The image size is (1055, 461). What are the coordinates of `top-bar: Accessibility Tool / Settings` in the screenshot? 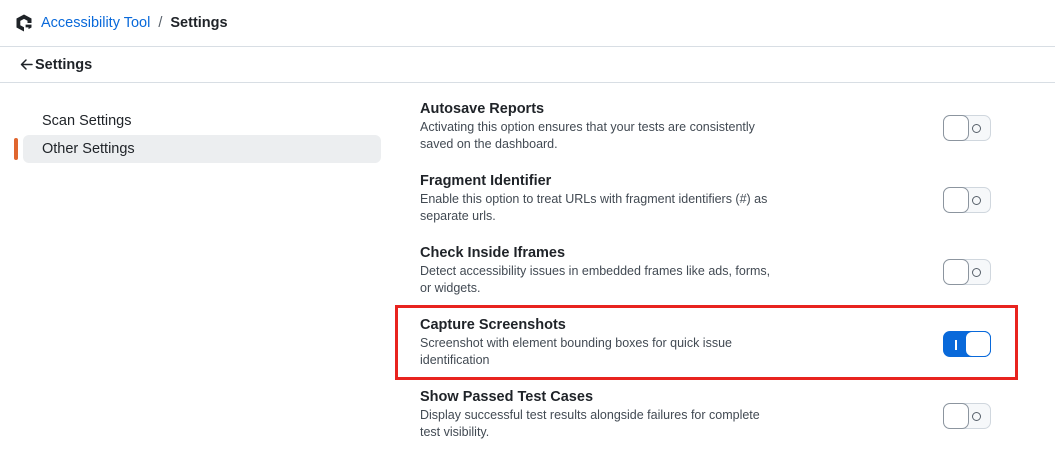 It's located at (527, 23).